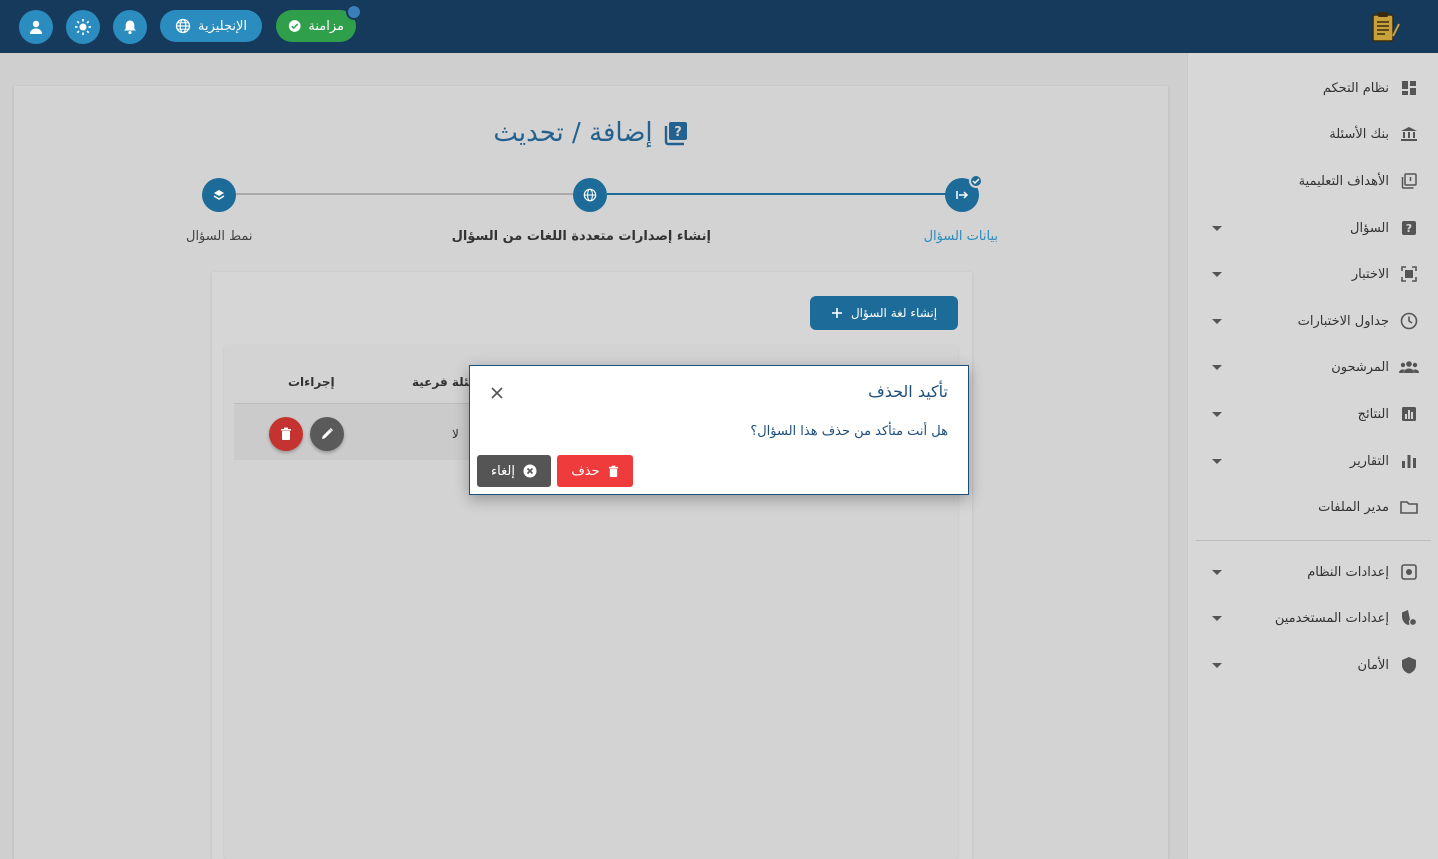 Image resolution: width=1438 pixels, height=859 pixels. I want to click on cancel-button: إلغاء, so click(514, 471).